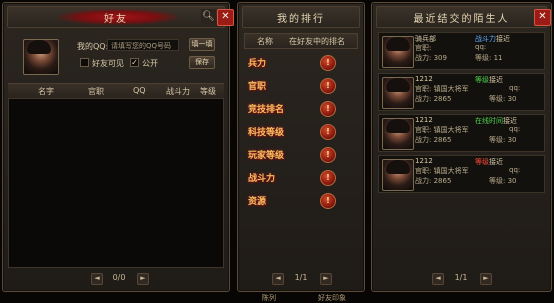  I want to click on ranking-pager: ◄ 1/1 ►, so click(301, 279).